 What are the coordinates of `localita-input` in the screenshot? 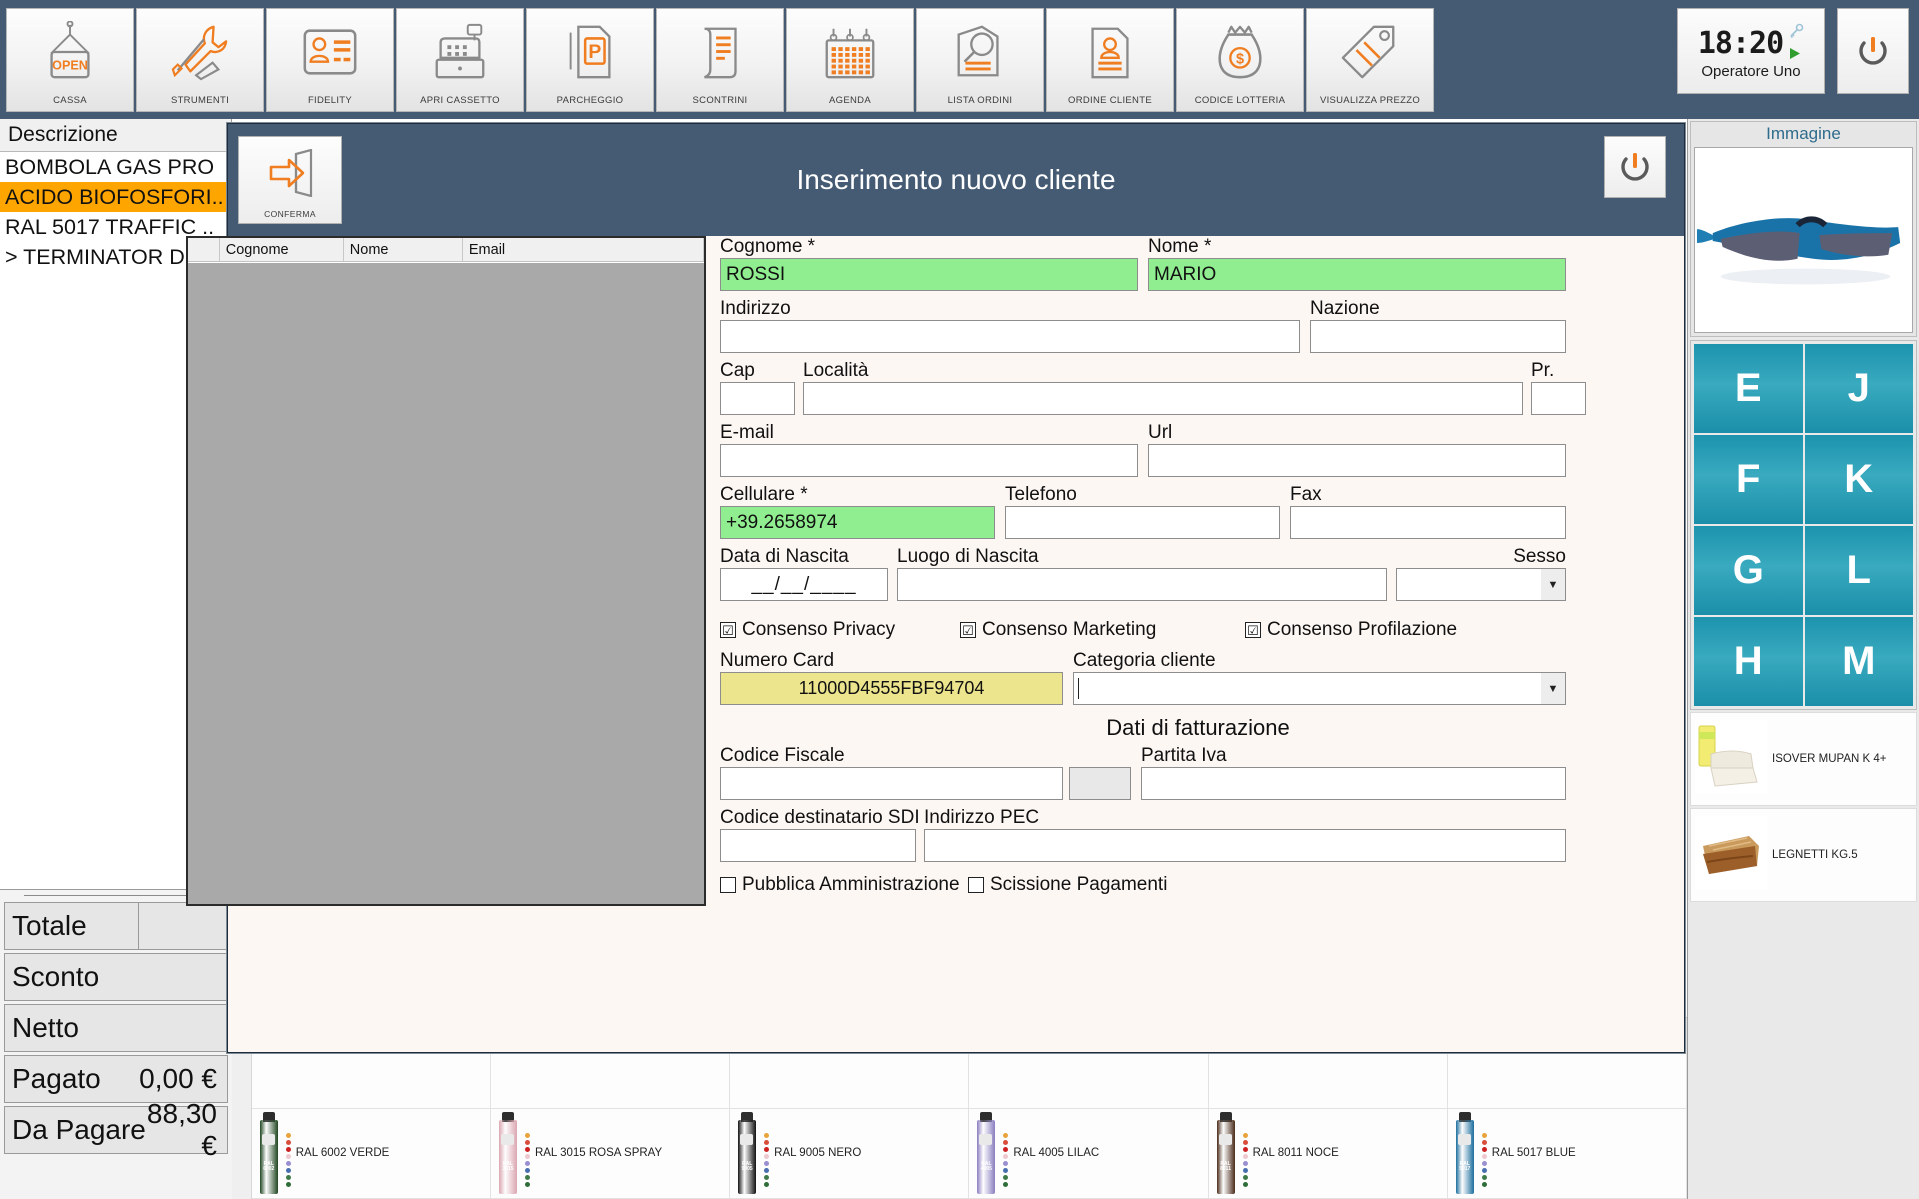 It's located at (1163, 398).